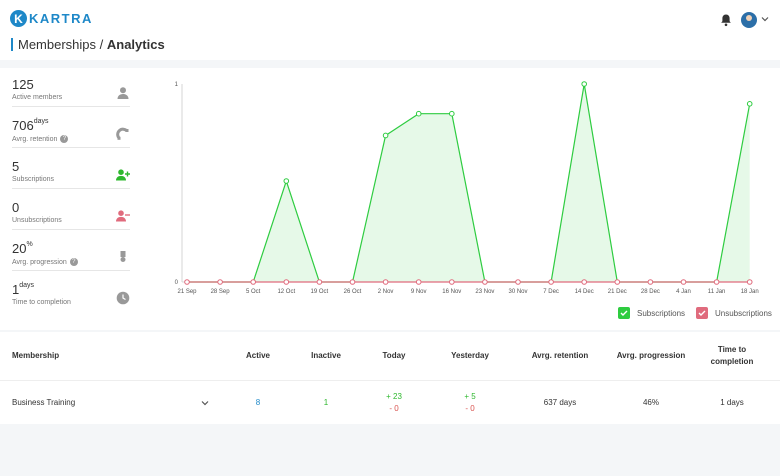 This screenshot has width=780, height=476. I want to click on kartra-logo: K KARTRA, so click(51, 18).